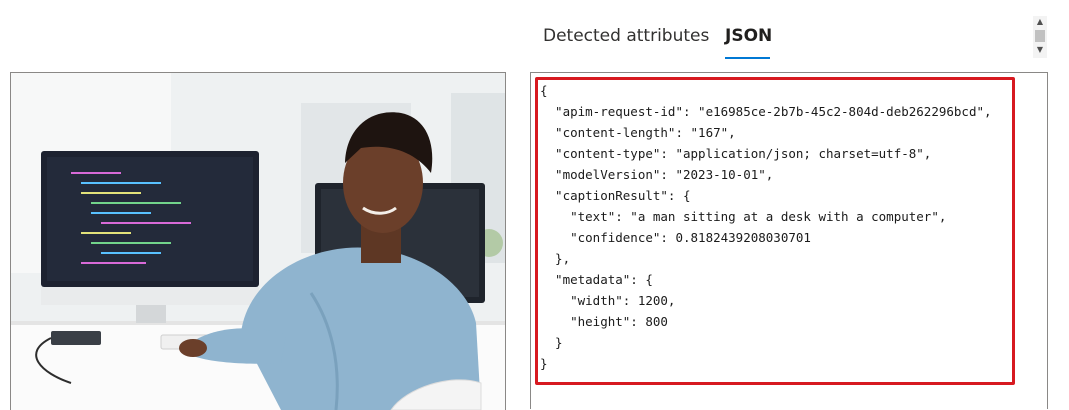 The width and height of the screenshot is (1069, 410). I want to click on json-line: },, so click(555, 258).